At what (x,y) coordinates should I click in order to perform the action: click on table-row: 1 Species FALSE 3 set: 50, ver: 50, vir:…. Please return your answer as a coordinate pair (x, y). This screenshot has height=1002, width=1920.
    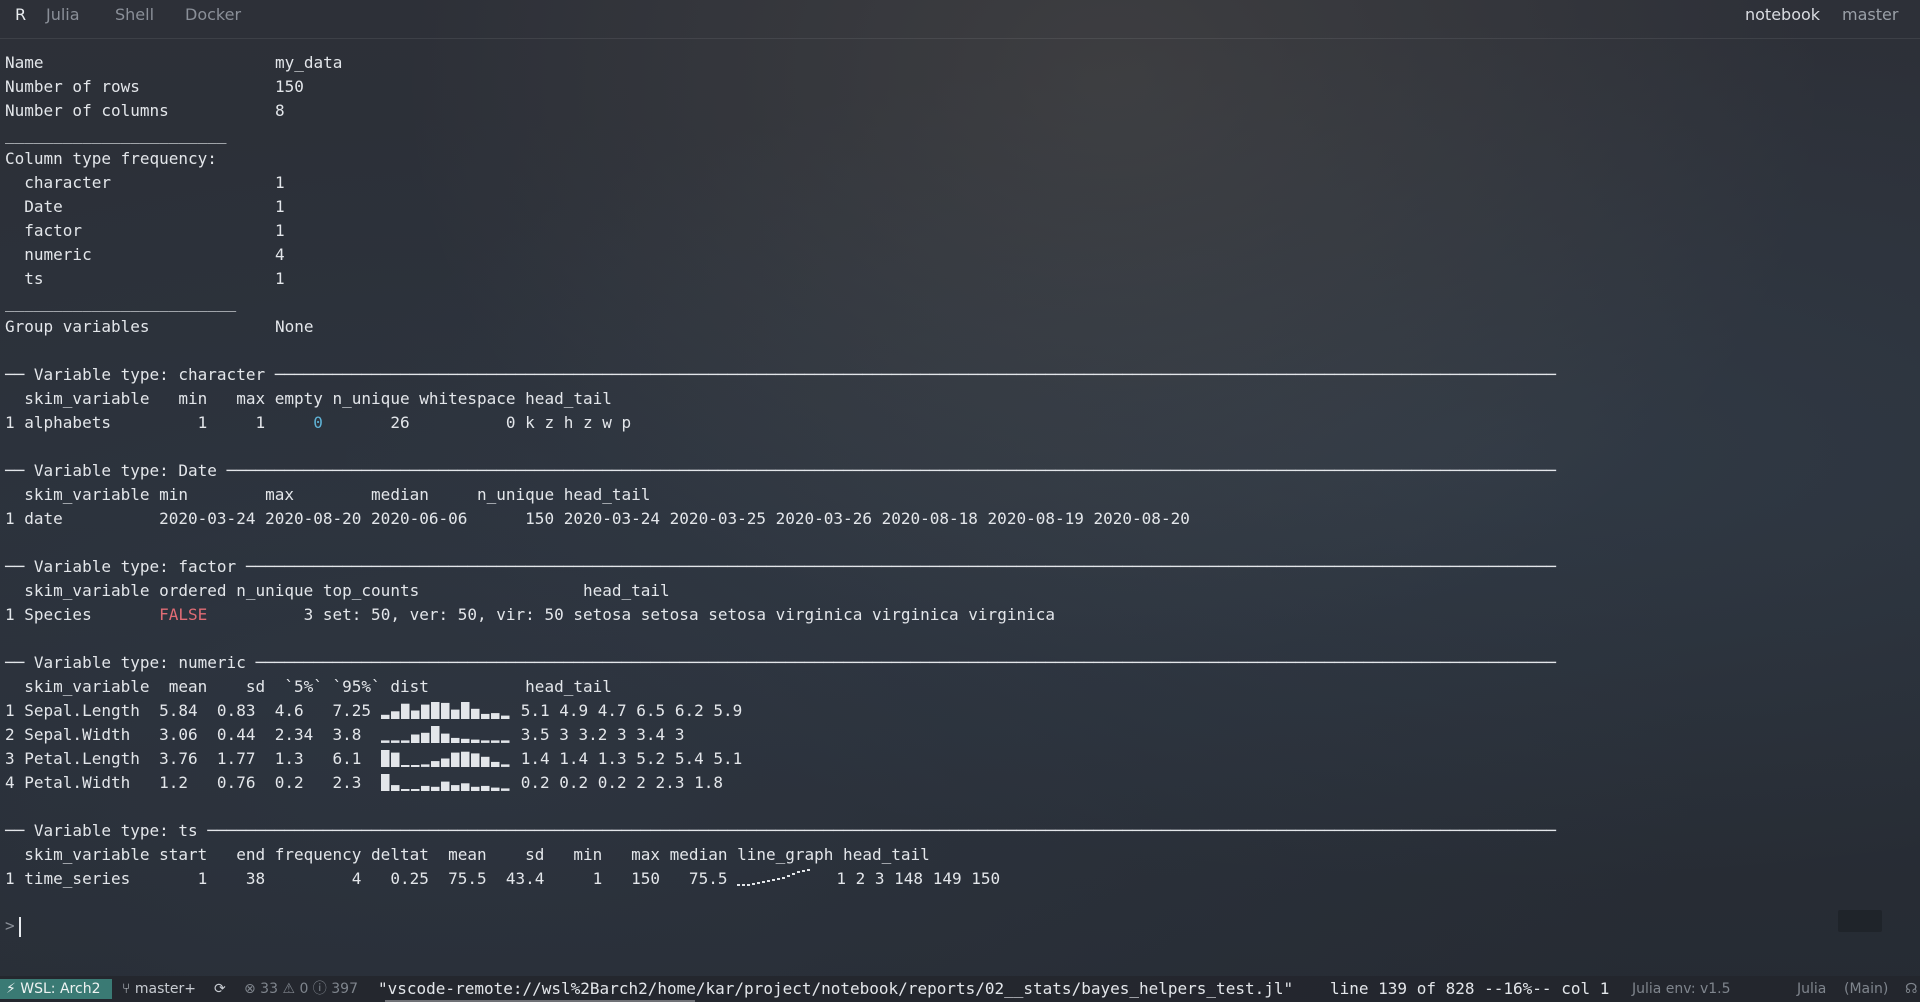
    Looking at the image, I should click on (530, 614).